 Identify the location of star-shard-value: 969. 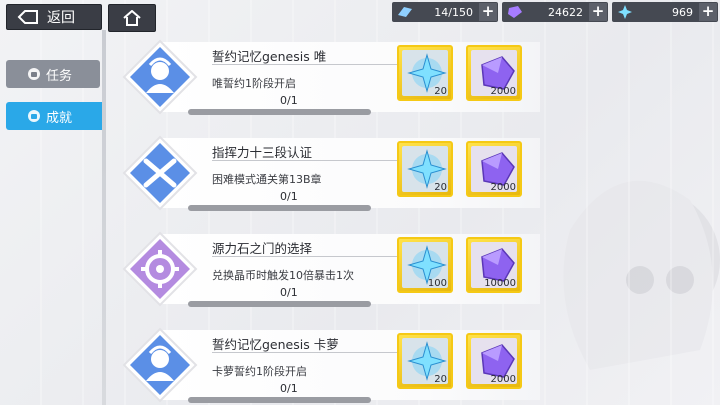
(682, 12).